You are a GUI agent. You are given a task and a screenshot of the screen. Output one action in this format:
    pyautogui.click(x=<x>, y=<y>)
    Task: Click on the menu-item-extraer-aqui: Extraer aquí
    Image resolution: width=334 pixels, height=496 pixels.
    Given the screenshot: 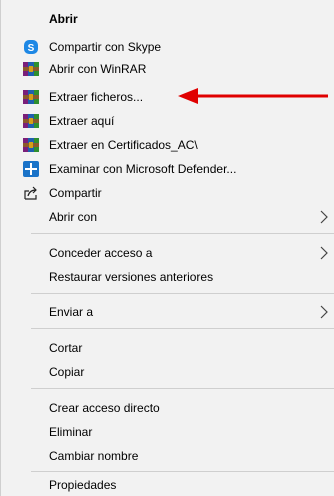 What is the action you would take?
    pyautogui.click(x=167, y=121)
    